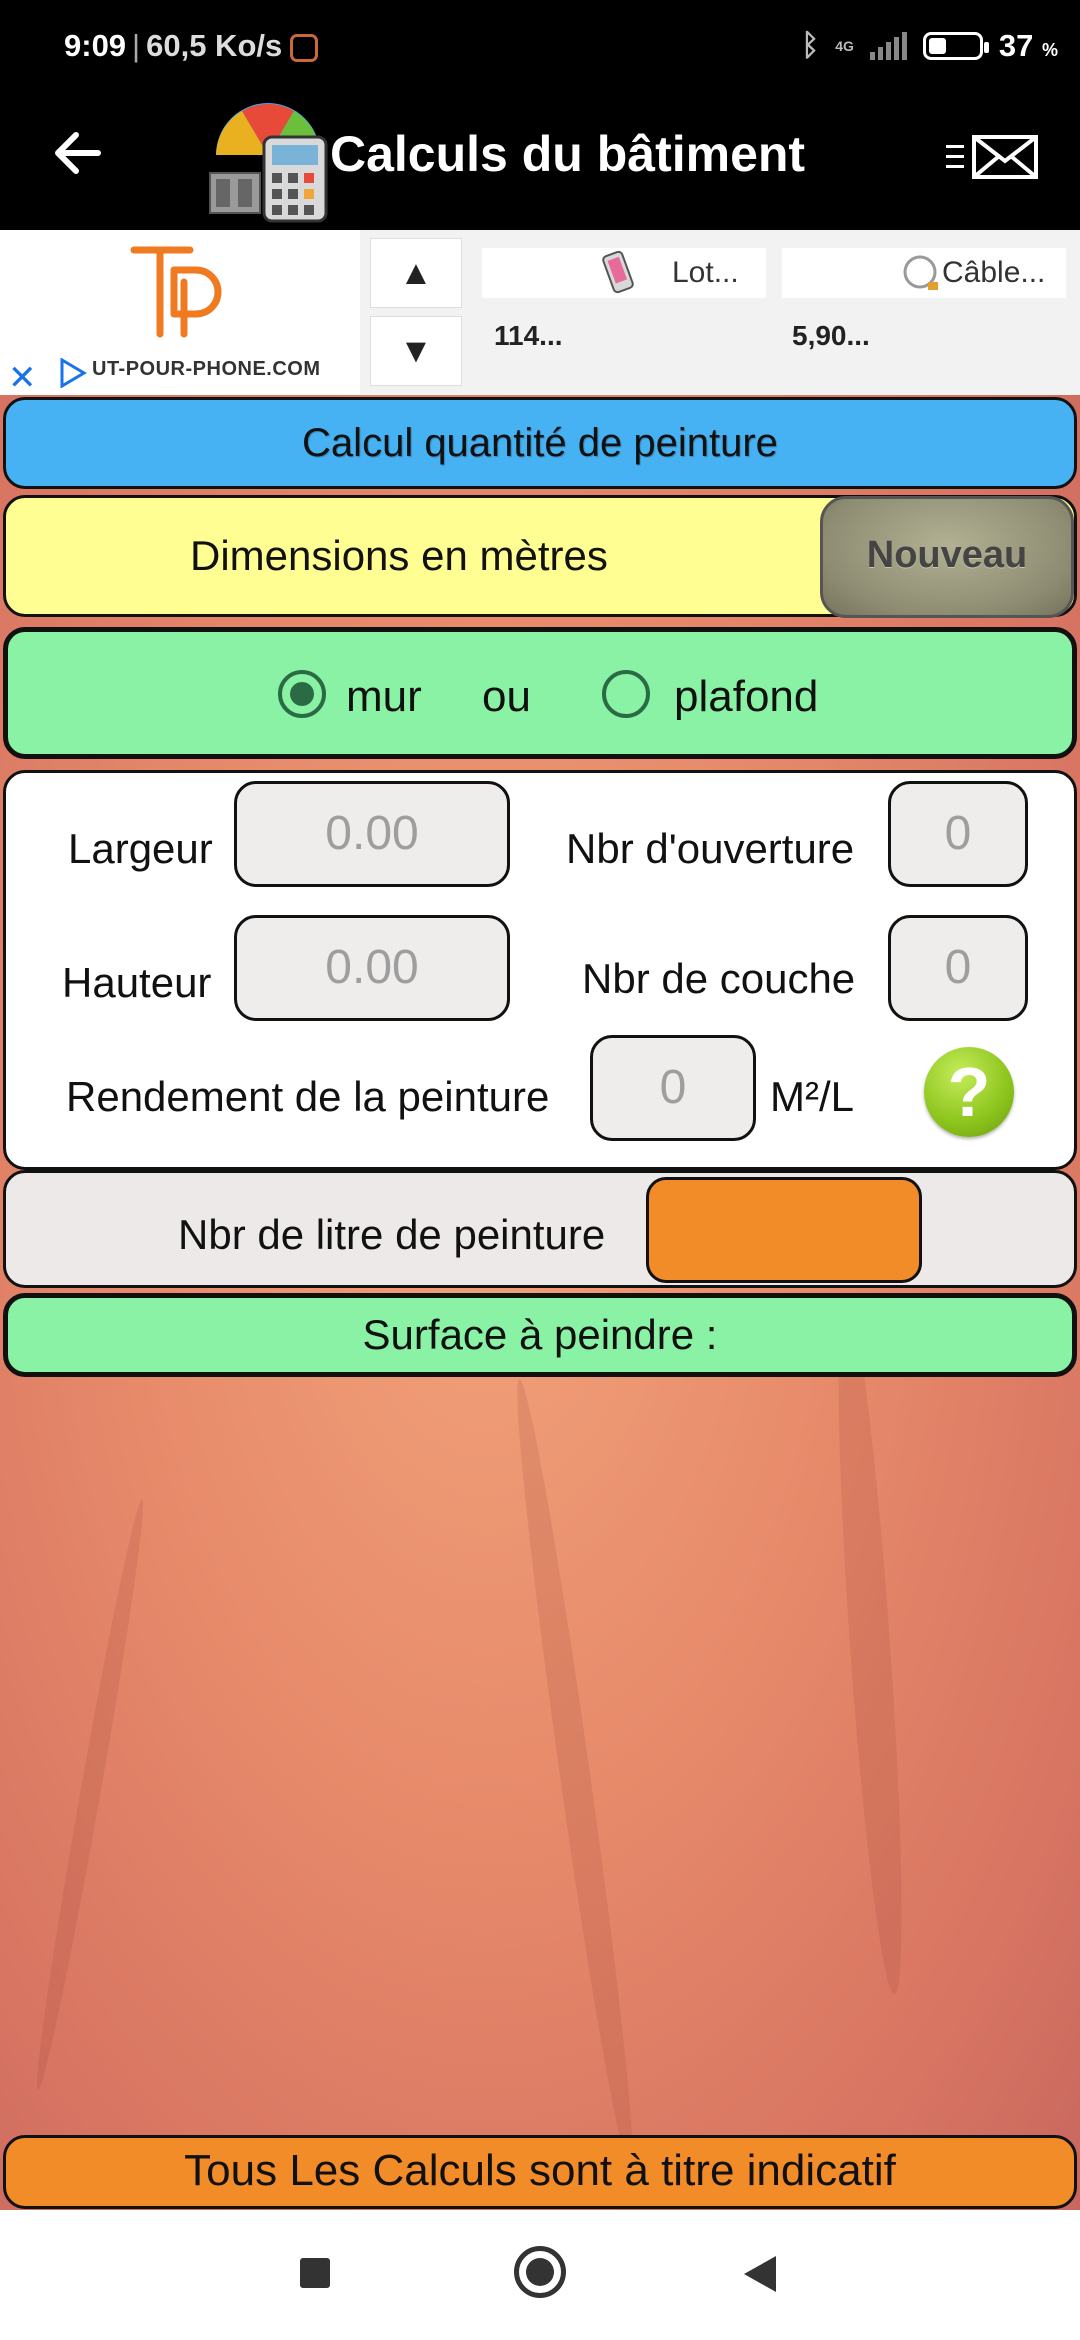 This screenshot has height=2340, width=1080. What do you see at coordinates (372, 968) in the screenshot?
I see `hauteur-input: 0.00` at bounding box center [372, 968].